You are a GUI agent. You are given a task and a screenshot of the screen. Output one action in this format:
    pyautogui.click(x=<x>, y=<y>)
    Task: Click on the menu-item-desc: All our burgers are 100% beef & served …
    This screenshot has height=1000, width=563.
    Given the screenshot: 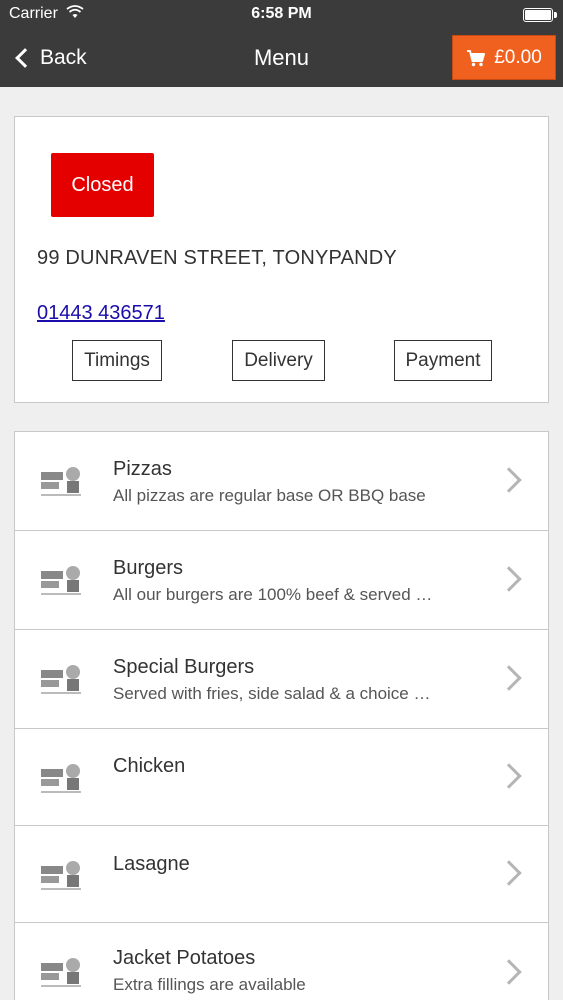 What is the action you would take?
    pyautogui.click(x=273, y=594)
    